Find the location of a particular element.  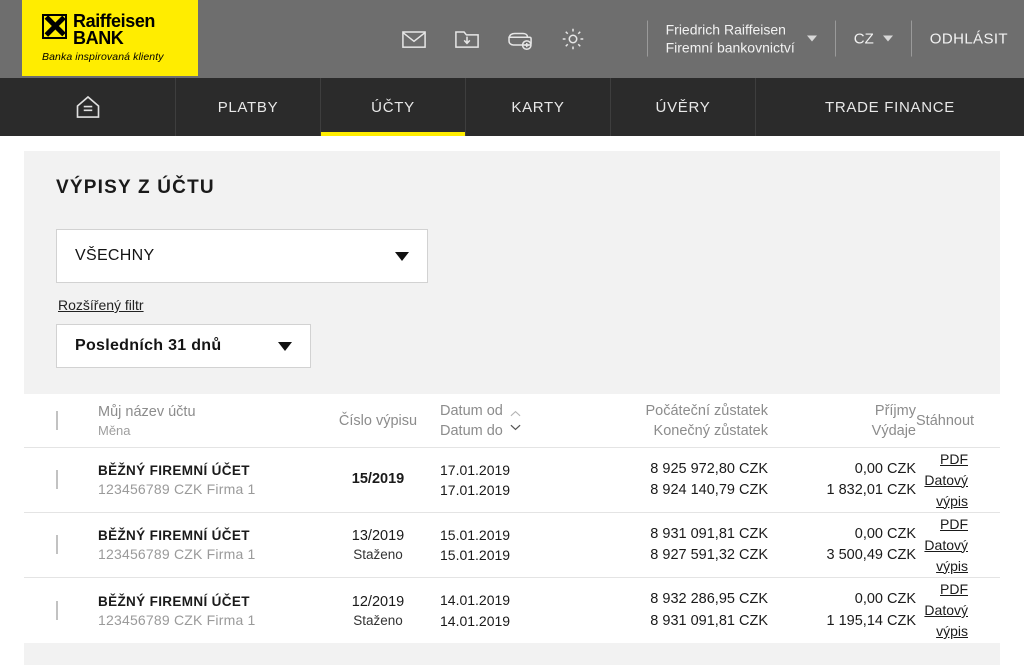

col-header-balances: Počáteční zůstatek Konečný zůstatek is located at coordinates (674, 421).